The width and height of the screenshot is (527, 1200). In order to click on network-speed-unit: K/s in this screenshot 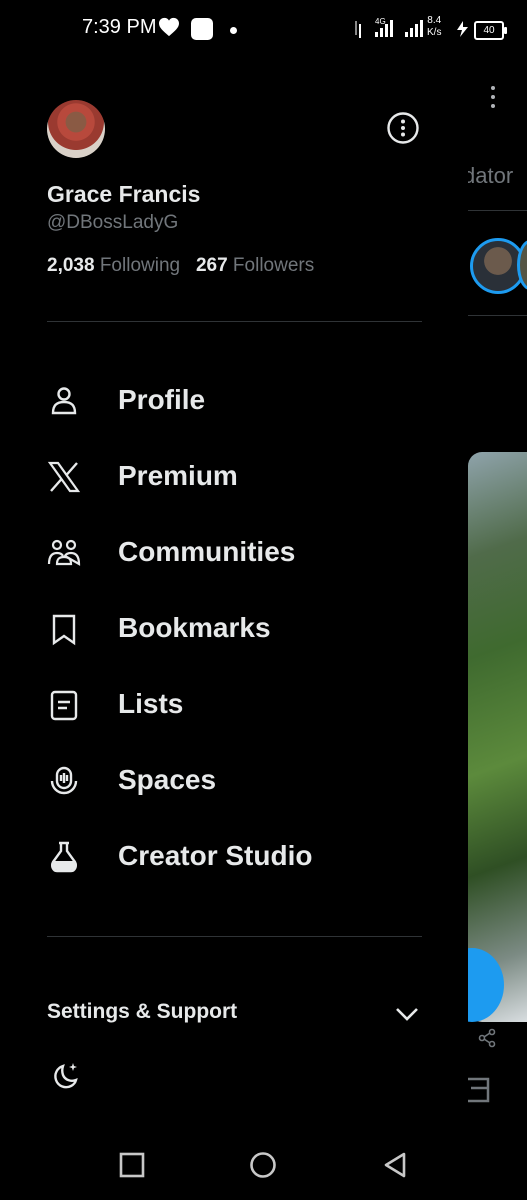, I will do `click(434, 32)`.